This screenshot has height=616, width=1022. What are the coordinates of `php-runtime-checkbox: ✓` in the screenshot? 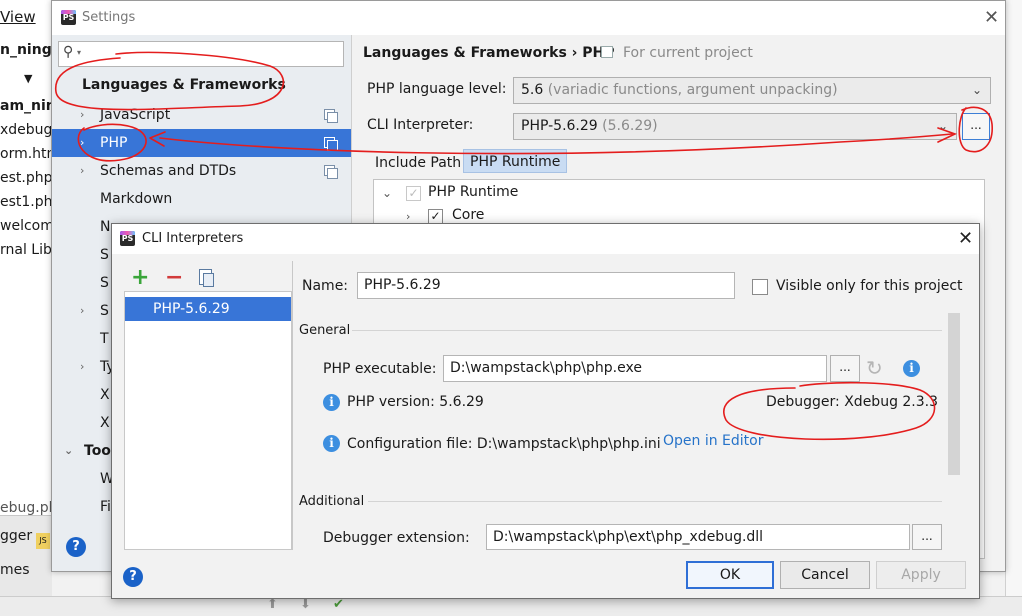 It's located at (413, 193).